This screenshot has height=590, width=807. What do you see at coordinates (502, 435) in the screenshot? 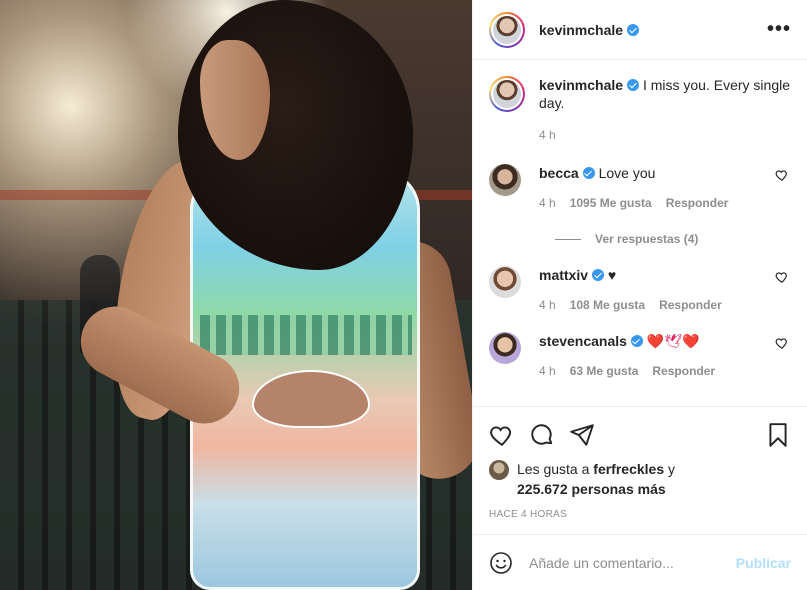
I see `heart-icon` at bounding box center [502, 435].